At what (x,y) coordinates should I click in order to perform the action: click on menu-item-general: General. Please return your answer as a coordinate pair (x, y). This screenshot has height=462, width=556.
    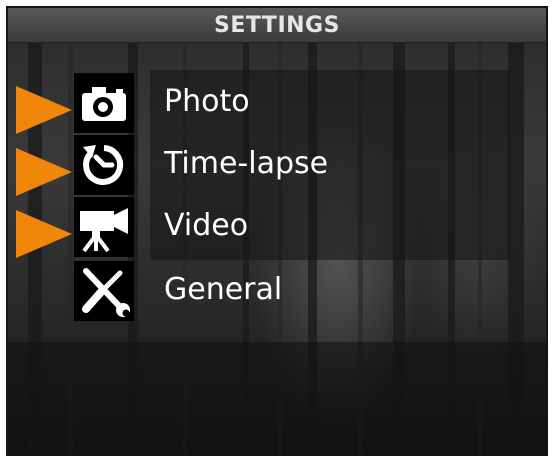
    Looking at the image, I should click on (277, 291).